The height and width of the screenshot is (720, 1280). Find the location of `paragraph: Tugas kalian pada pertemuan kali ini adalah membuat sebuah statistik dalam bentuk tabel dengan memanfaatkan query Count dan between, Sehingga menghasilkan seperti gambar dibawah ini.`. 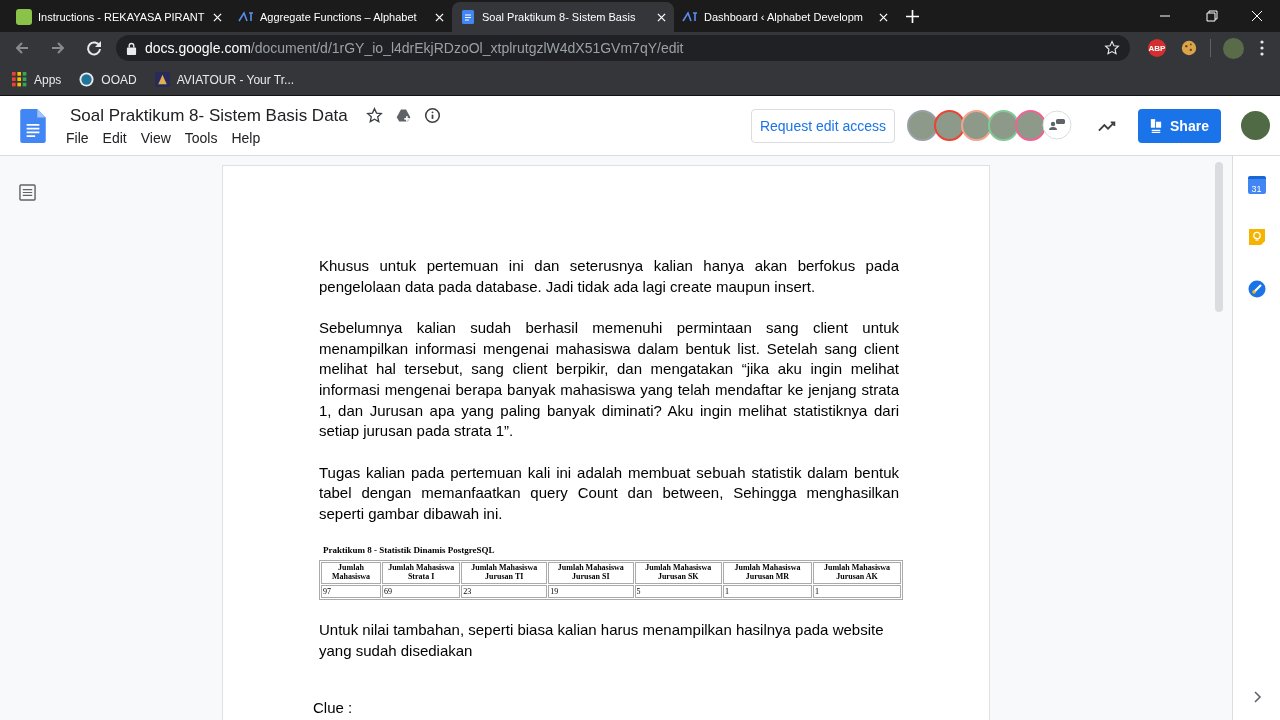

paragraph: Tugas kalian pada pertemuan kali ini adalah membuat sebuah statistik dalam bentuk tabel dengan memanfaatkan query Count dan between, Sehingga menghasilkan seperti gambar dibawah ini. is located at coordinates (609, 493).